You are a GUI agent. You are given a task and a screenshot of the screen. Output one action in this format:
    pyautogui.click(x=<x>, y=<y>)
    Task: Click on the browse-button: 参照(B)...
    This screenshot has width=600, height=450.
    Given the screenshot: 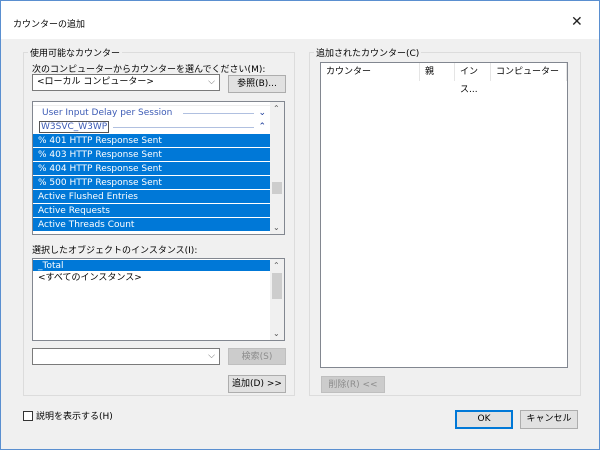 What is the action you would take?
    pyautogui.click(x=257, y=84)
    